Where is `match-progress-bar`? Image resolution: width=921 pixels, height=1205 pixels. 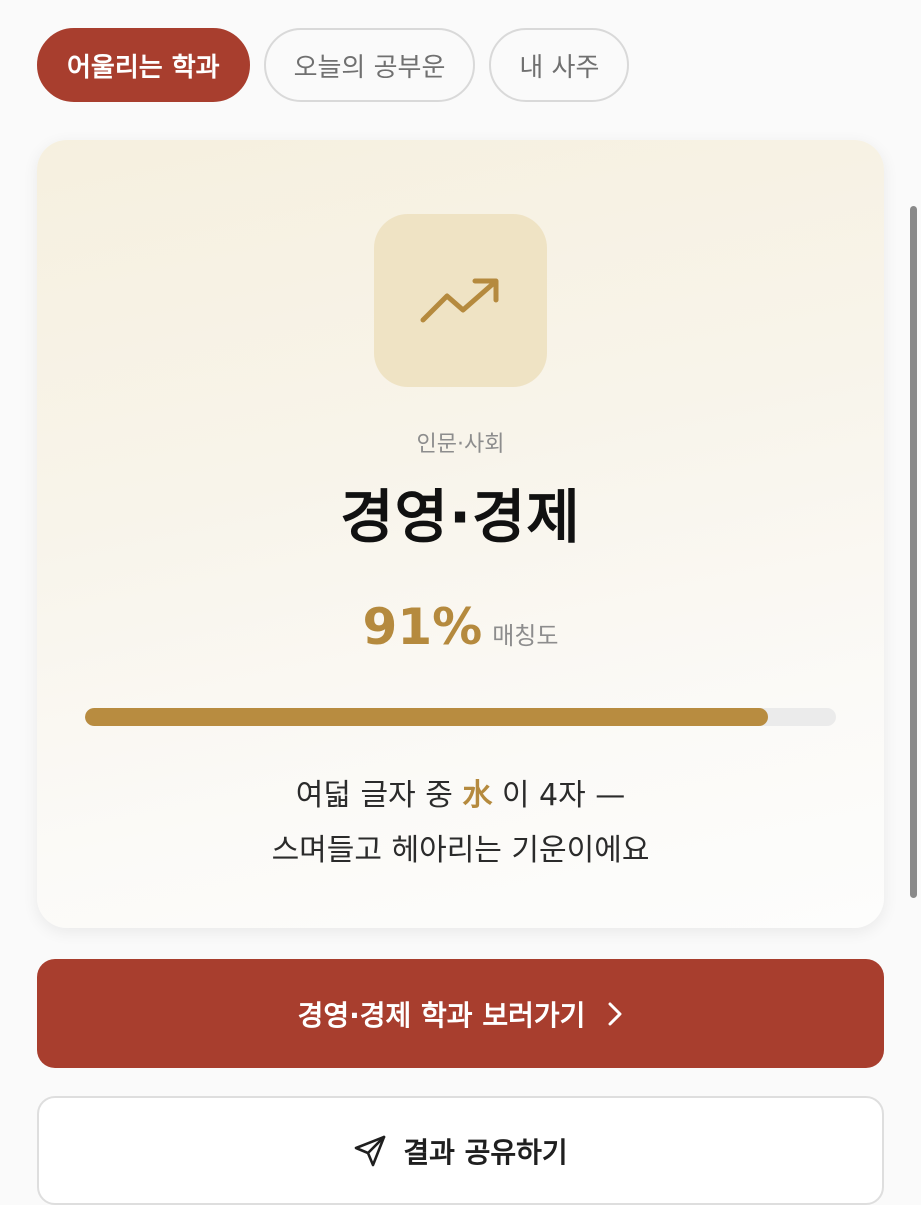 match-progress-bar is located at coordinates (460, 717).